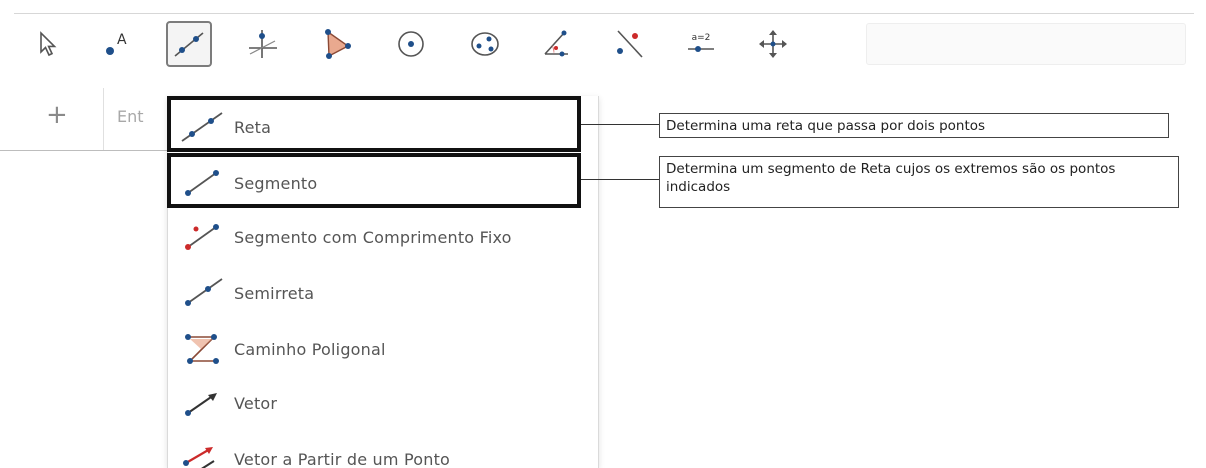 This screenshot has width=1206, height=468. I want to click on menu-item-label: Vetor a Partir de um Ponto, so click(342, 458).